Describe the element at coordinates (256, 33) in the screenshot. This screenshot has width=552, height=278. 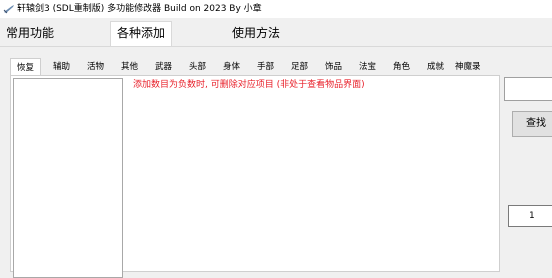
I see `tab-usage: 使用方法` at that location.